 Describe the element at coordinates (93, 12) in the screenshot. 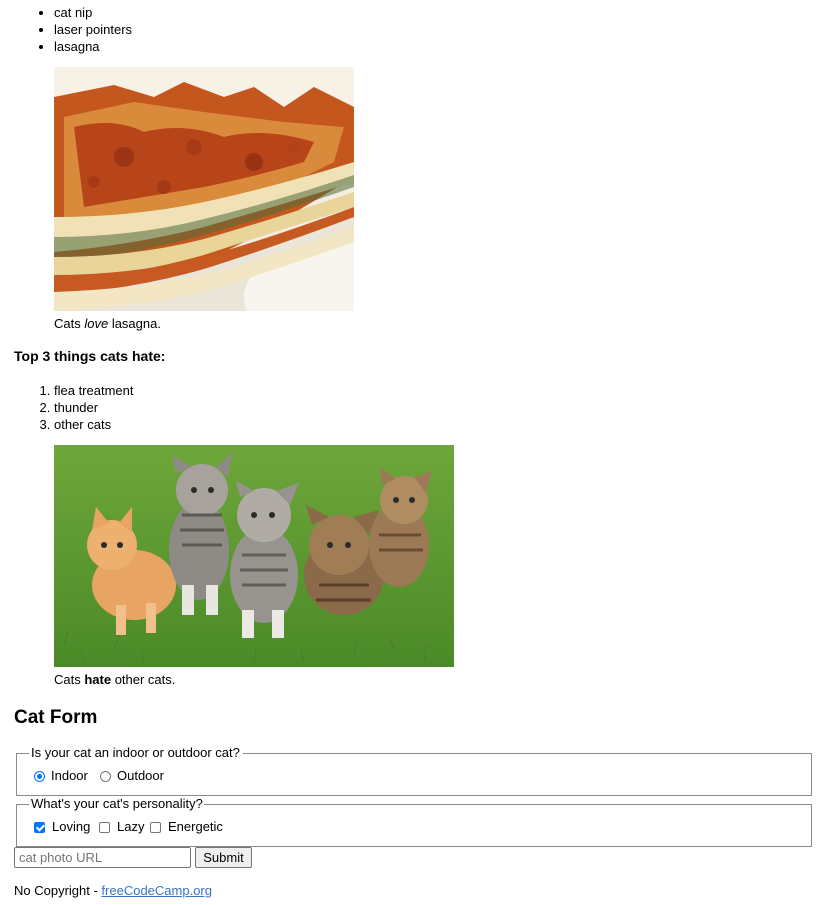

I see `list-item: cat nip` at that location.